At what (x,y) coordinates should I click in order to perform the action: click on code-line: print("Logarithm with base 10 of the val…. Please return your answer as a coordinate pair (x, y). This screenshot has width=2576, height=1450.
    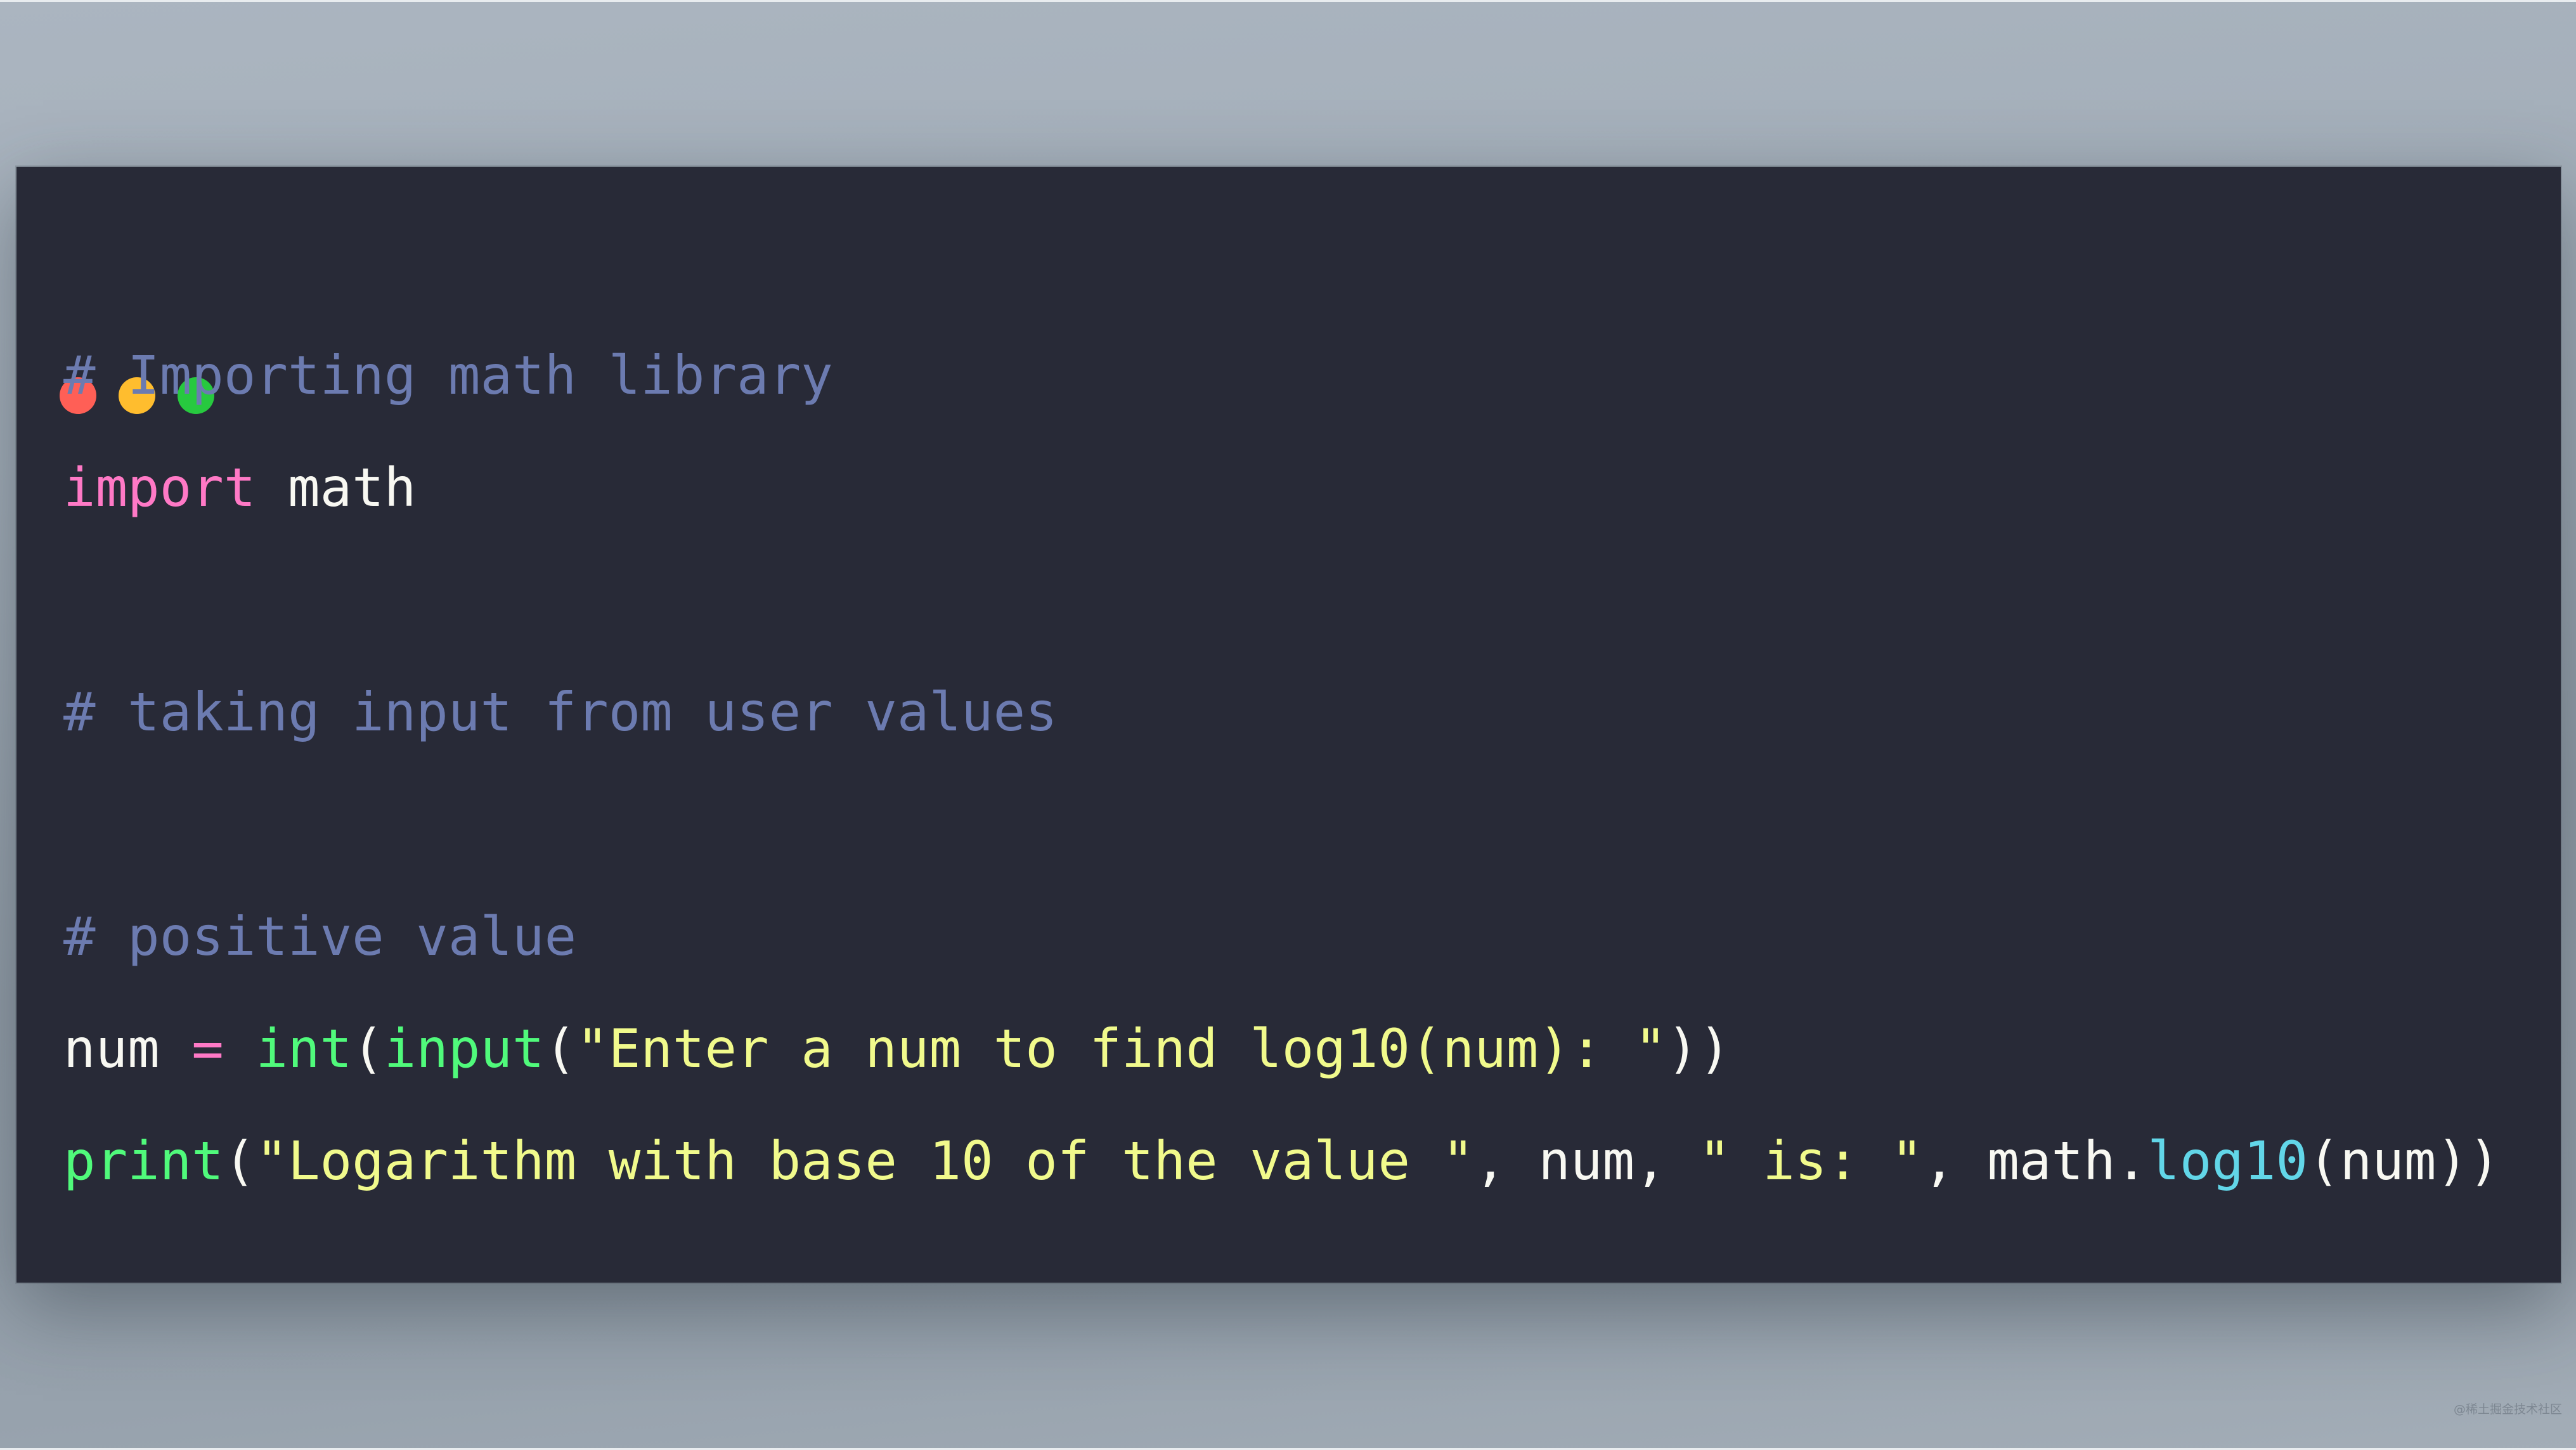
    Looking at the image, I should click on (1282, 1161).